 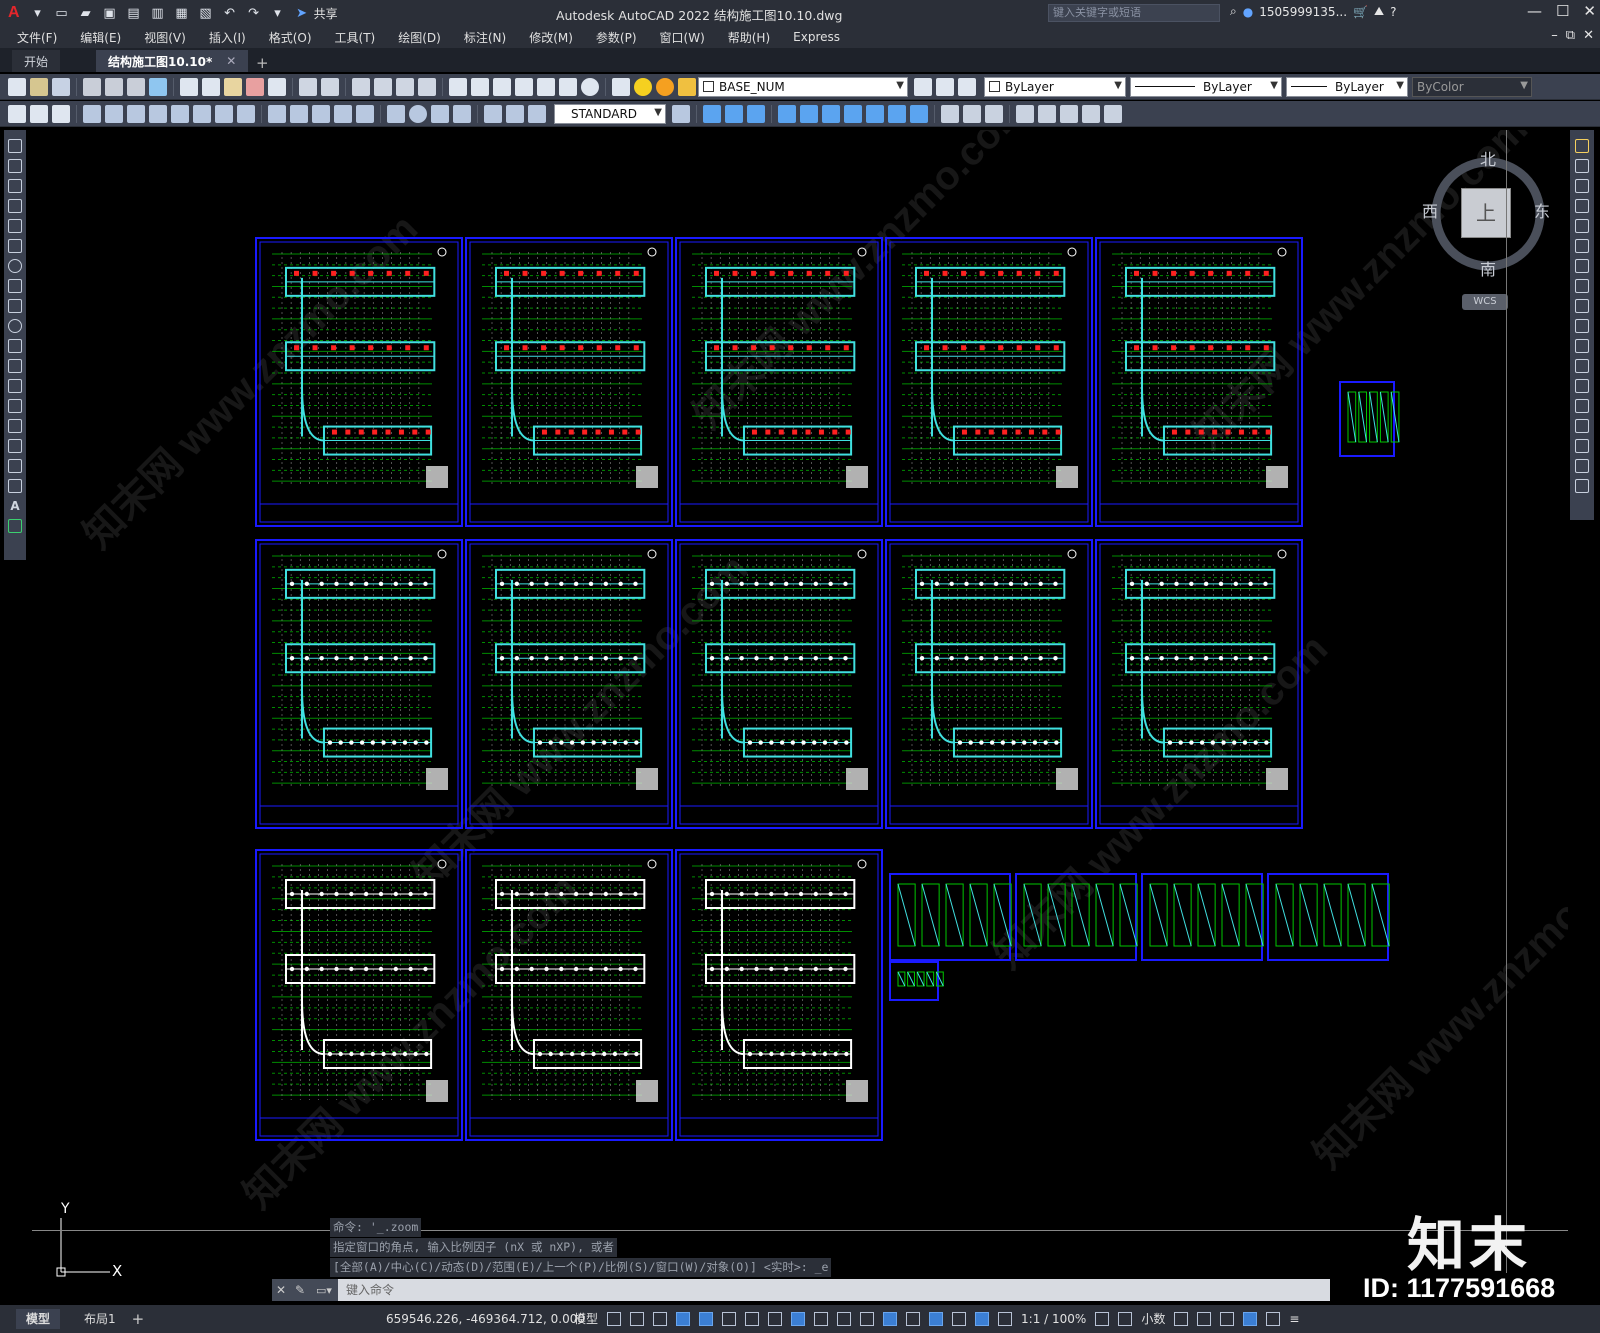 What do you see at coordinates (1273, 1318) in the screenshot?
I see `clean-screen-icon` at bounding box center [1273, 1318].